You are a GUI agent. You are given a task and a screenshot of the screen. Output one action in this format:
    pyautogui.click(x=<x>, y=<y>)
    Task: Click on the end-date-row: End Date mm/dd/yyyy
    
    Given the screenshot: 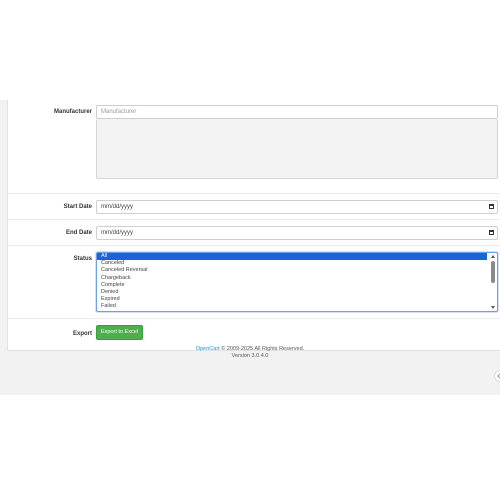 What is the action you would take?
    pyautogui.click(x=254, y=233)
    